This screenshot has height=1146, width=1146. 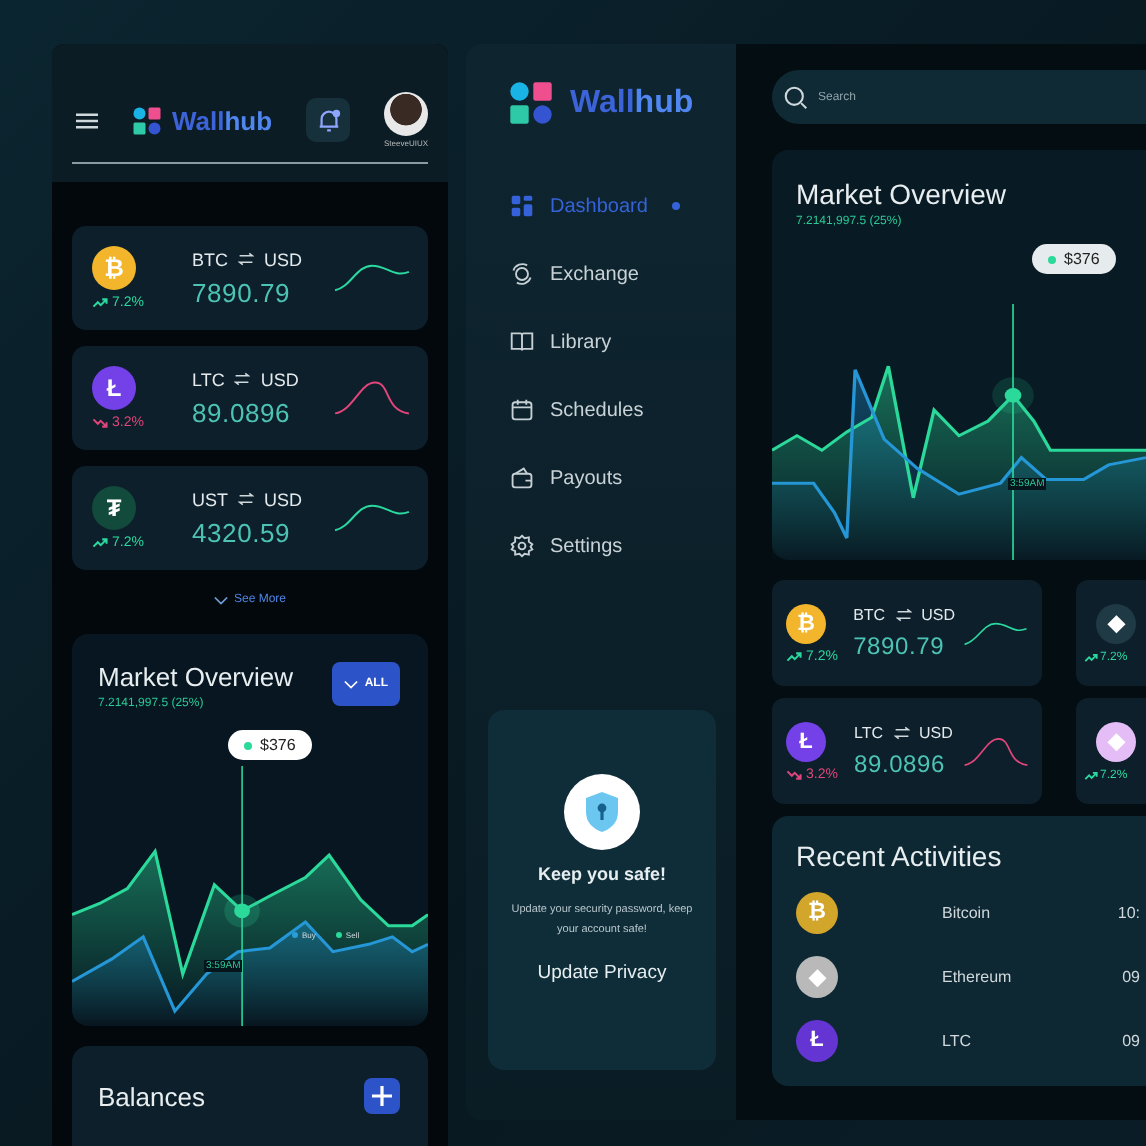 I want to click on search-icon, so click(x=796, y=97).